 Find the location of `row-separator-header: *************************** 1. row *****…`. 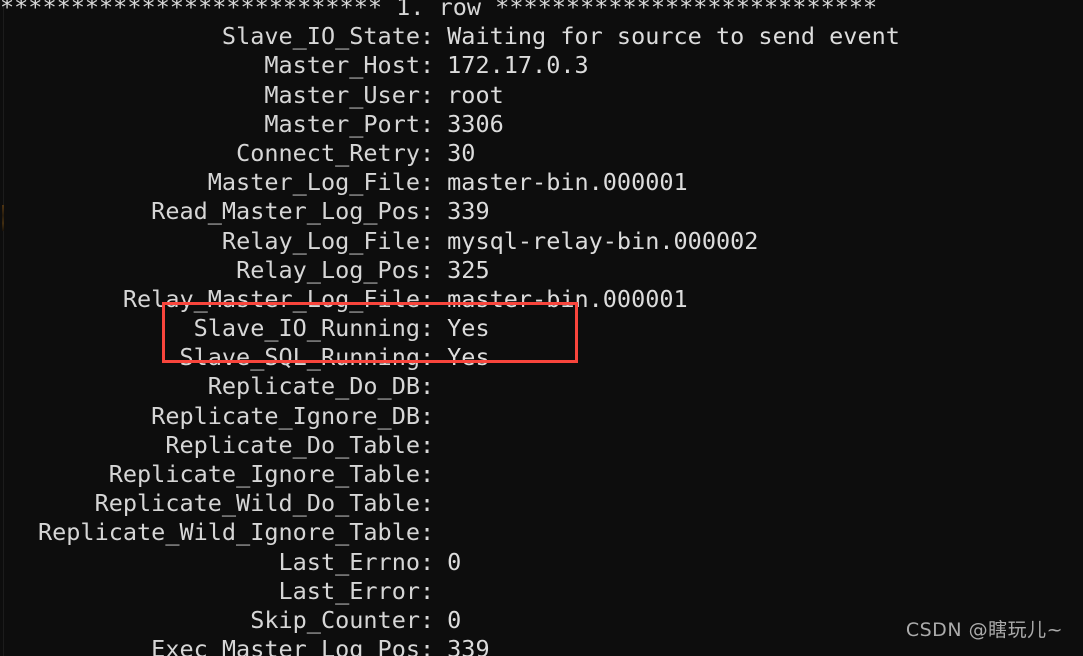

row-separator-header: *************************** 1. row *****… is located at coordinates (439, 10).